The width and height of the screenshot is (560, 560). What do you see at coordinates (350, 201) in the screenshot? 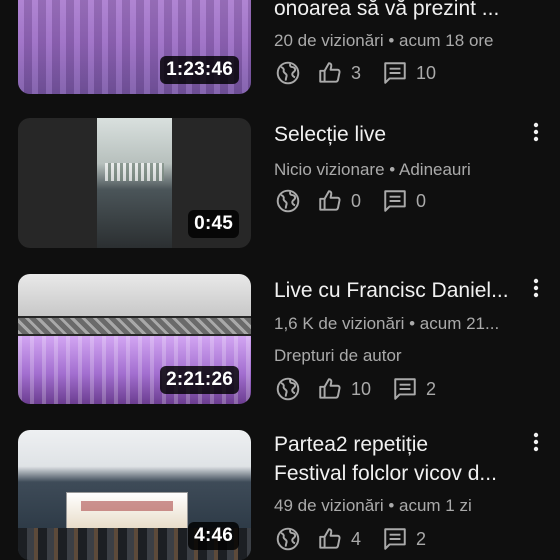
I see `video-stats: 0 0` at bounding box center [350, 201].